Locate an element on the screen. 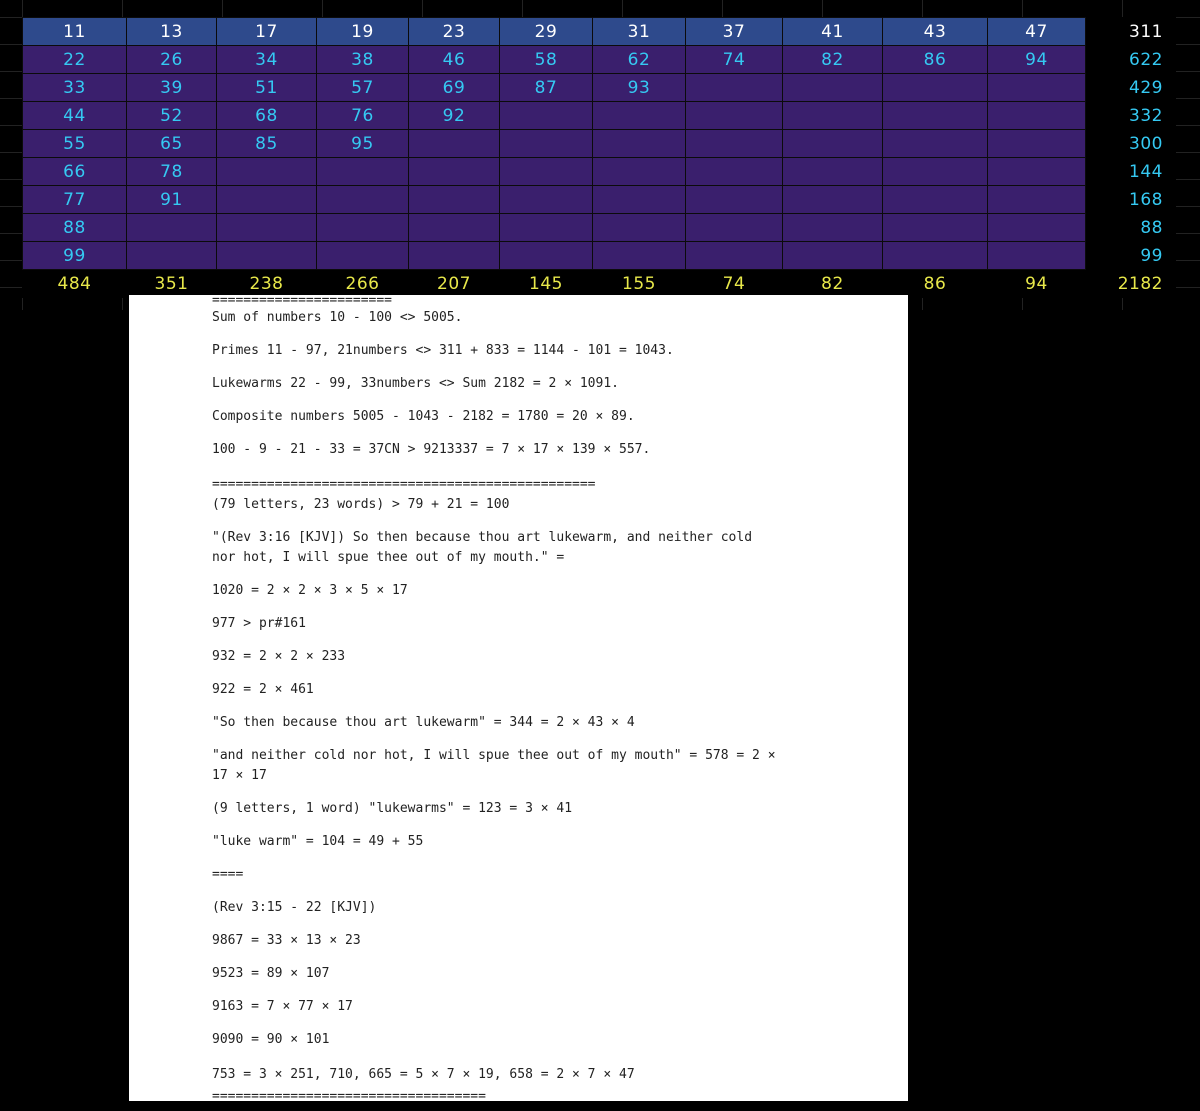  table-cell: 484 is located at coordinates (74, 283).